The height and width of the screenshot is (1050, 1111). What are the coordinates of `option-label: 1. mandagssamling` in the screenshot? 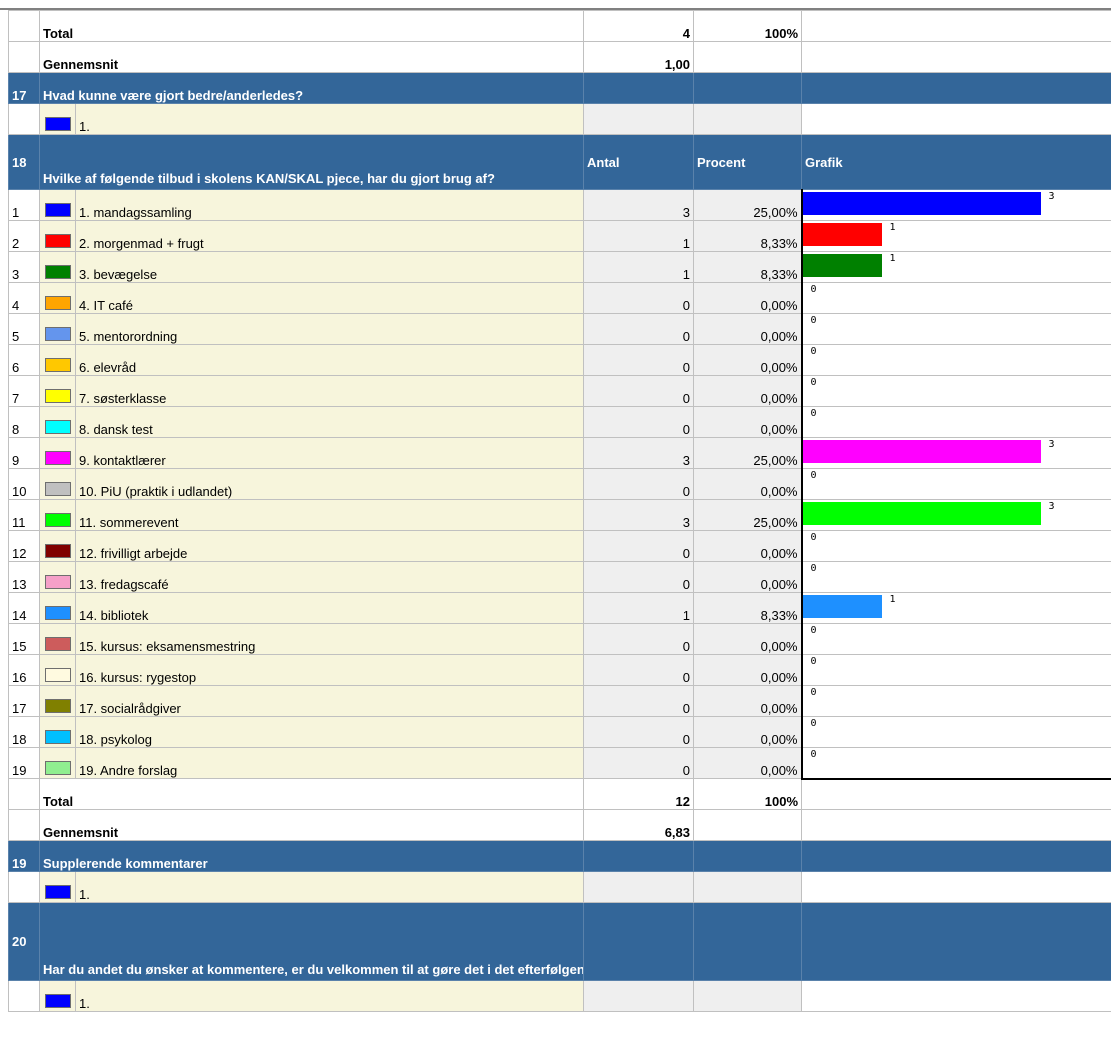 It's located at (329, 205).